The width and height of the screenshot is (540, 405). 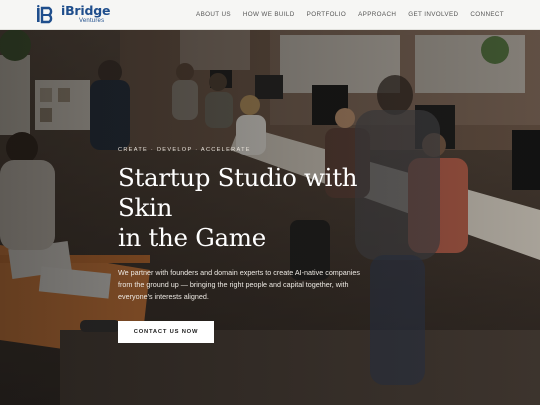 What do you see at coordinates (86, 10) in the screenshot?
I see `brand-name: iBridge` at bounding box center [86, 10].